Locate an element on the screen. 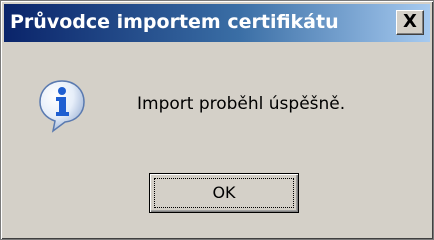 Image resolution: width=434 pixels, height=240 pixels. dialog-message: Import proběhl úspěšně. is located at coordinates (241, 104).